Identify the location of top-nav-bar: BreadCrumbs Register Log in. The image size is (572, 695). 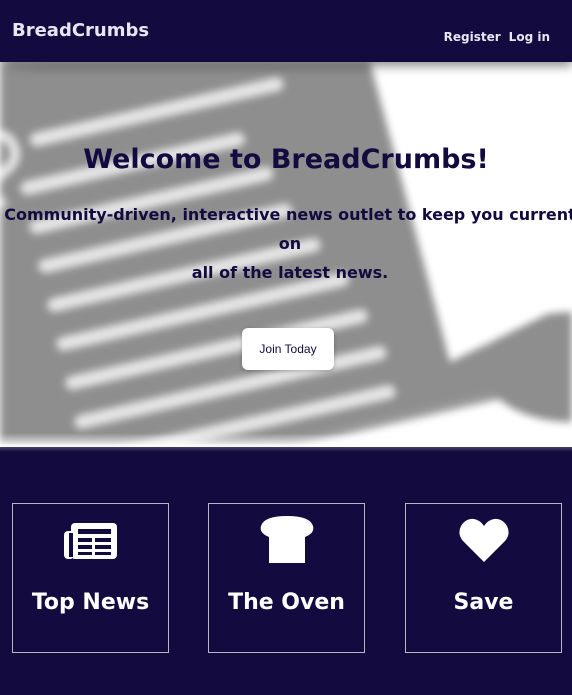
(286, 31).